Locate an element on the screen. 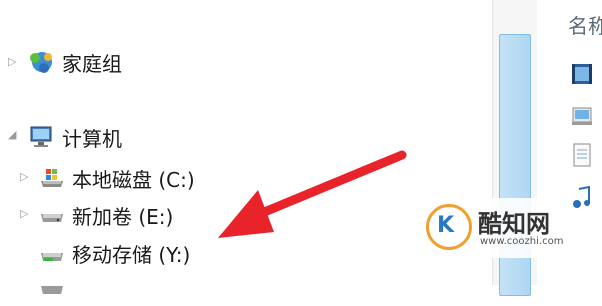  nav-item-label: 本地磁盘 (C:) is located at coordinates (133, 179).